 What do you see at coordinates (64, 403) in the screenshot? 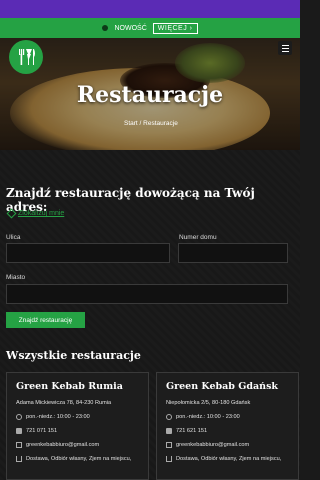
I see `address-text: Adama Mickiewicza 78, 84-230 Rumia` at bounding box center [64, 403].